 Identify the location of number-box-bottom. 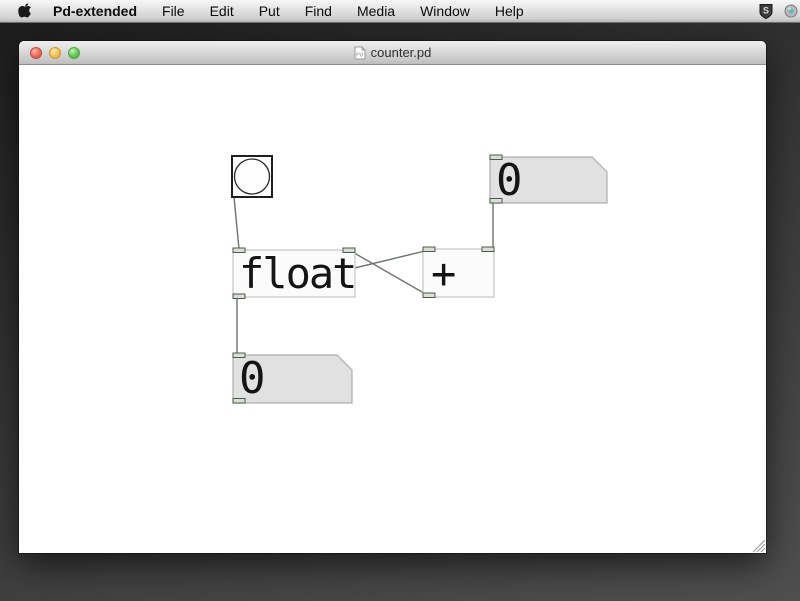
(292, 378).